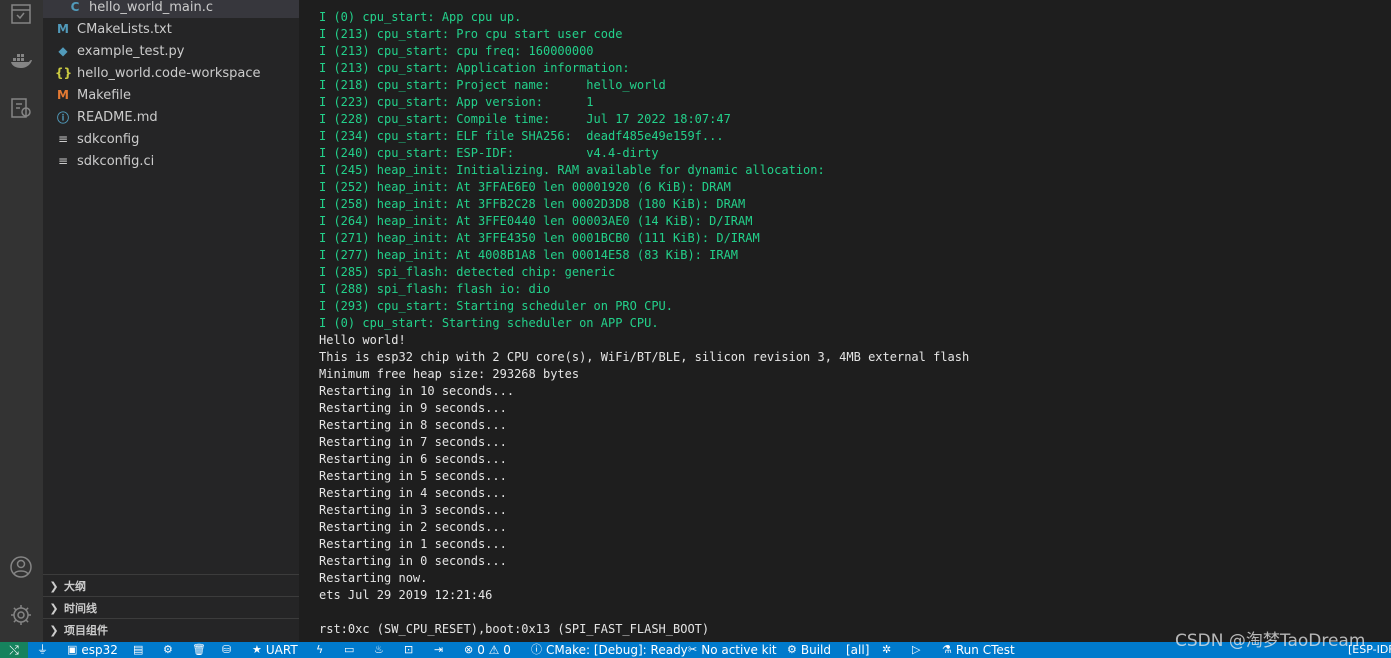 The height and width of the screenshot is (658, 1391). I want to click on status-item-folder: ▤, so click(140, 650).